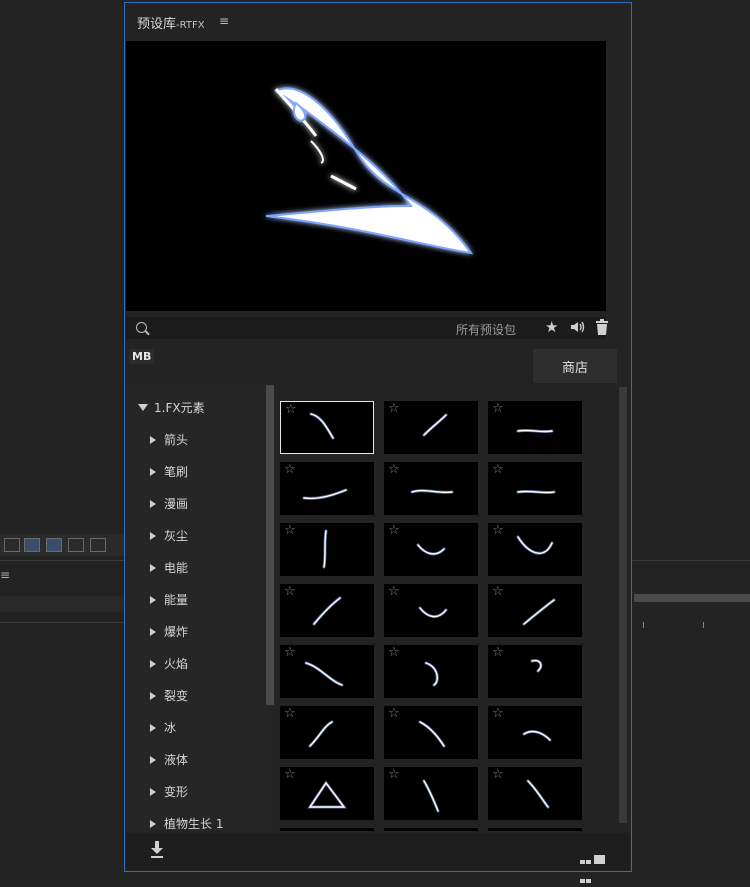 The height and width of the screenshot is (887, 750). I want to click on tree-item: 冰, so click(163, 727).